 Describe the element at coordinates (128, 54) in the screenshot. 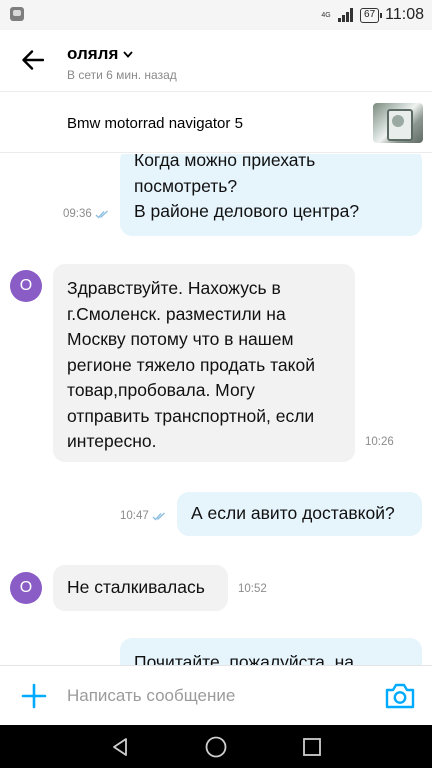

I see `chevron-down-icon` at that location.